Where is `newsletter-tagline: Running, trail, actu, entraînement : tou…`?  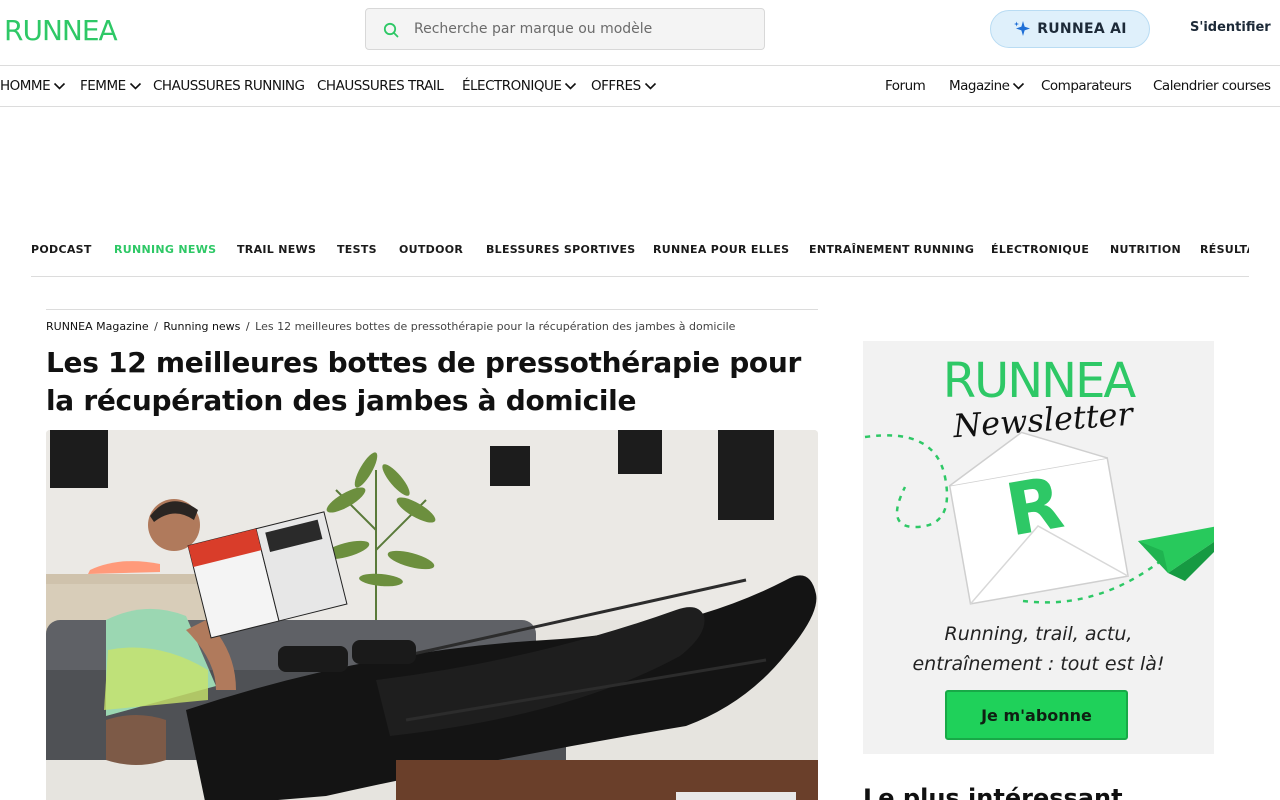
newsletter-tagline: Running, trail, actu, entraînement : tou… is located at coordinates (1038, 649).